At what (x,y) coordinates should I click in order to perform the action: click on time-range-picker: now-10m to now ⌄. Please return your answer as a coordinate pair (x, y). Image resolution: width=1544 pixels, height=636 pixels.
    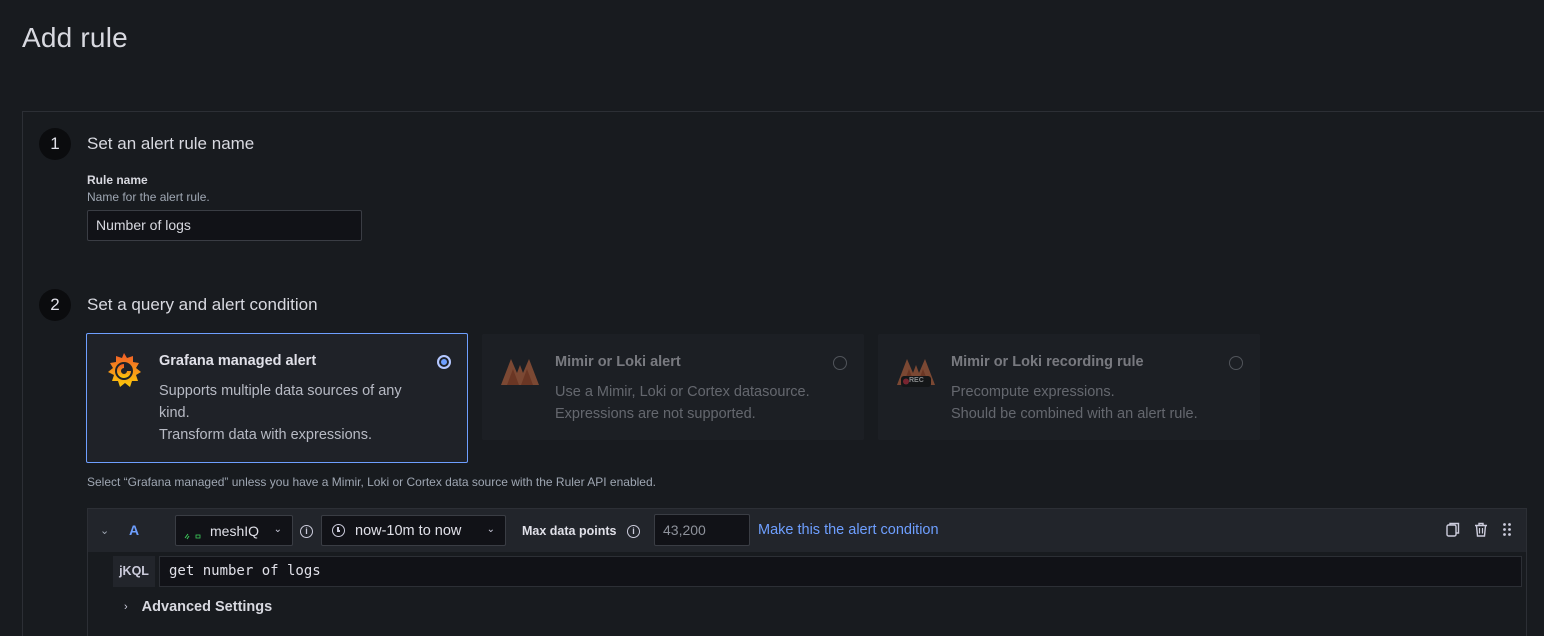
    Looking at the image, I should click on (413, 530).